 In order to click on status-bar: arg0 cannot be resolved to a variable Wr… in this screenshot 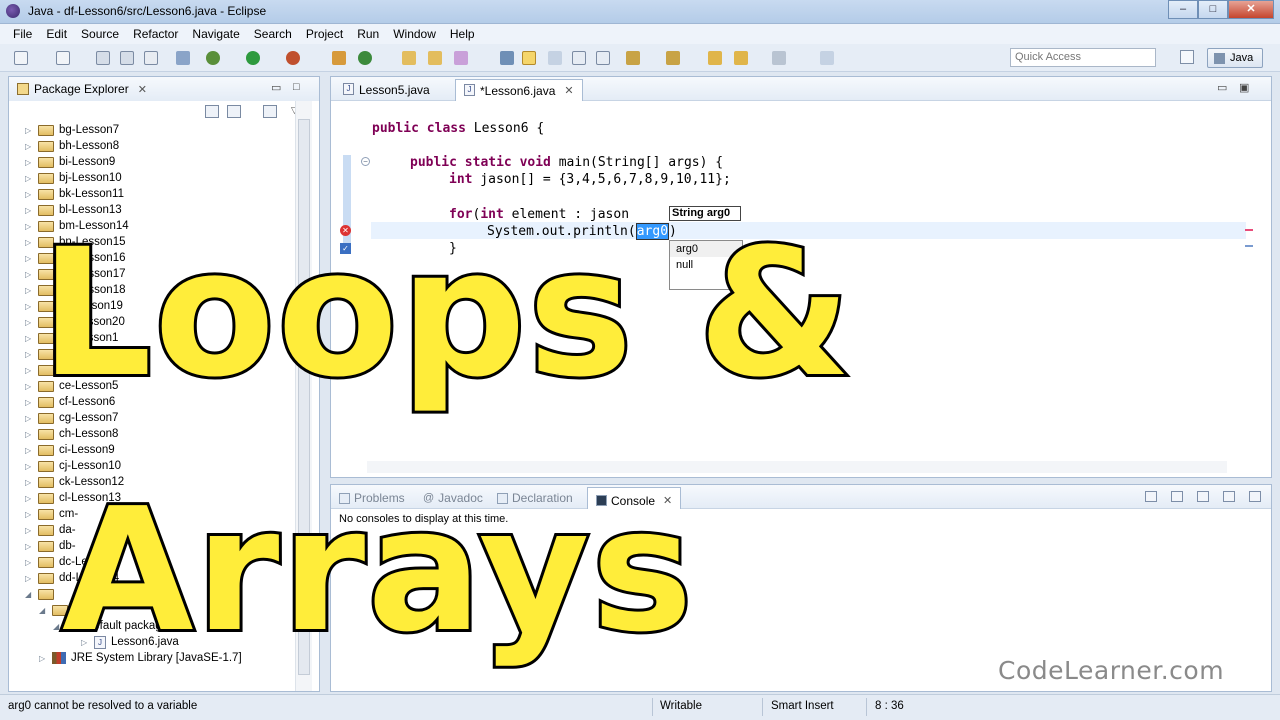, I will do `click(640, 707)`.